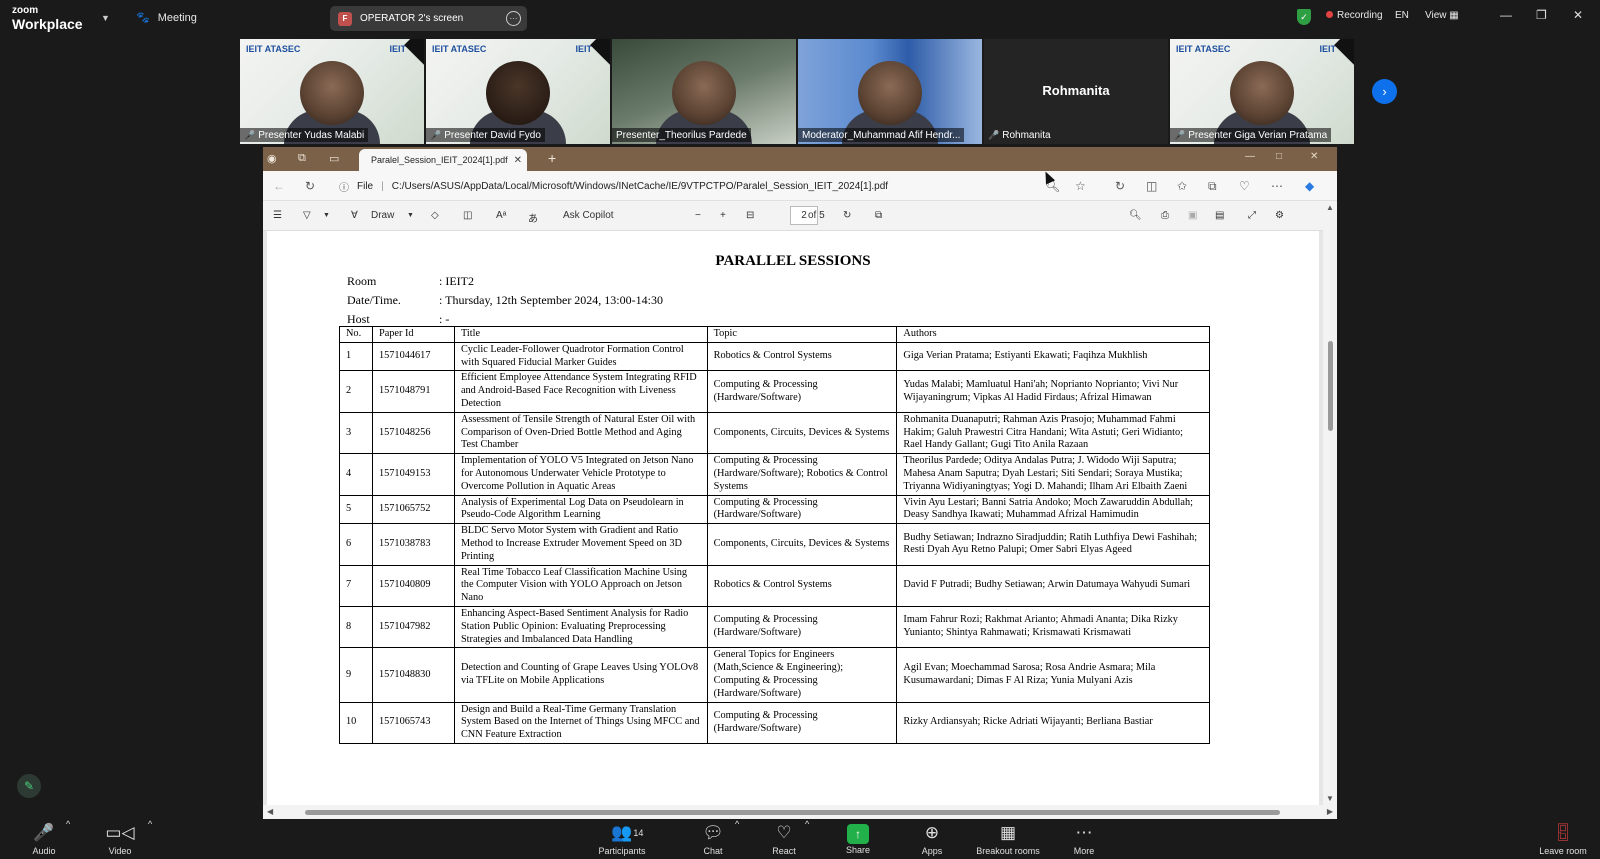 This screenshot has width=1600, height=859. I want to click on save-icon: ▣, so click(1192, 215).